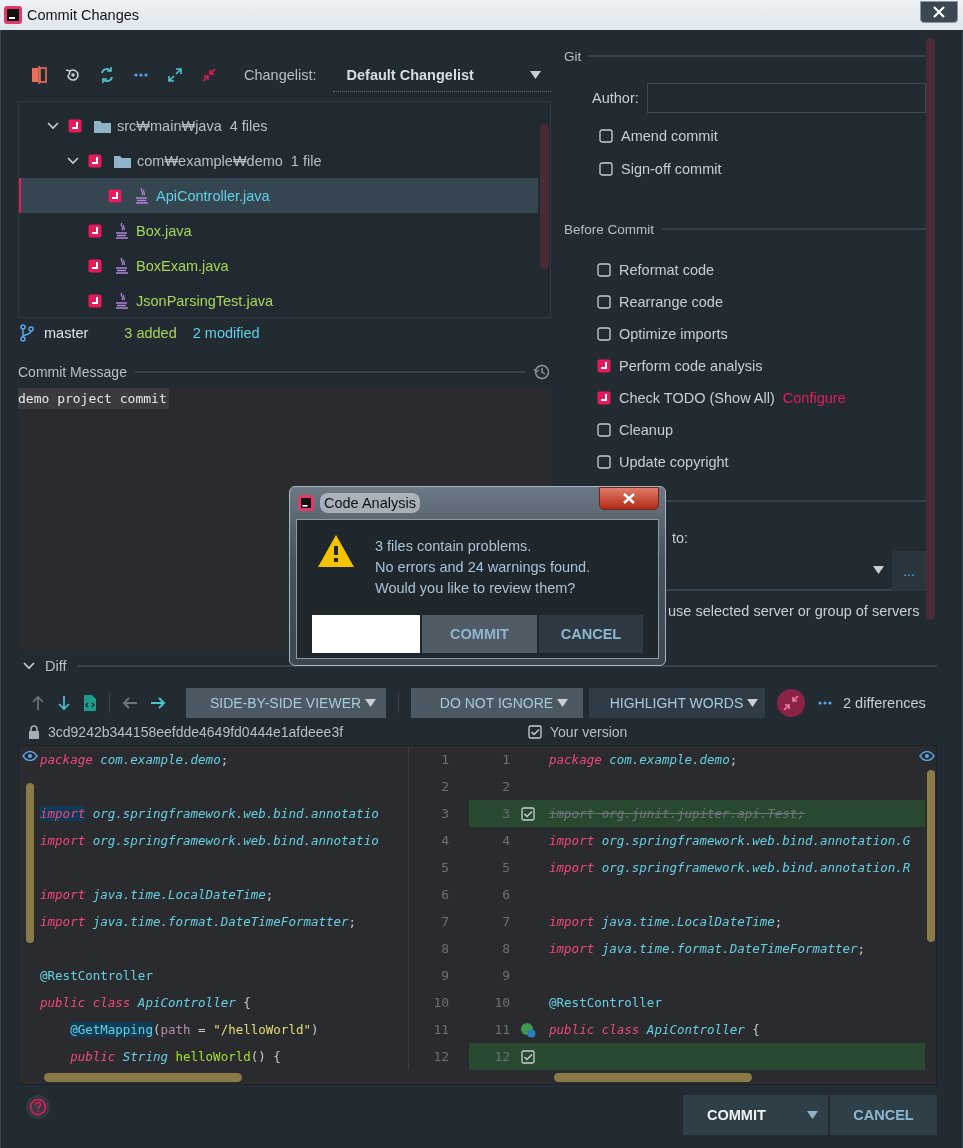 This screenshot has height=1148, width=963. Describe the element at coordinates (441, 75) in the screenshot. I see `changelist-dropdown: Default Changelist` at that location.